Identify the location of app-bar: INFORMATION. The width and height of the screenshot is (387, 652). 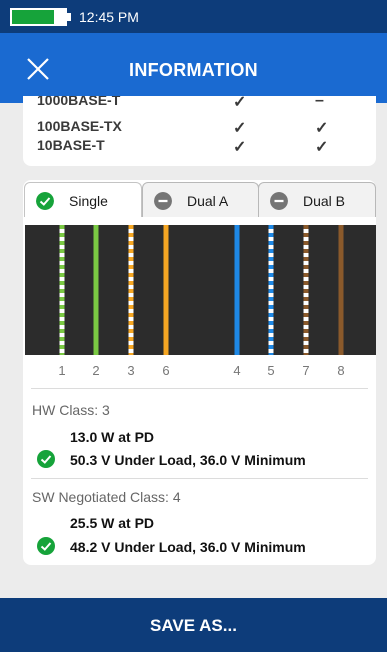
(193, 68).